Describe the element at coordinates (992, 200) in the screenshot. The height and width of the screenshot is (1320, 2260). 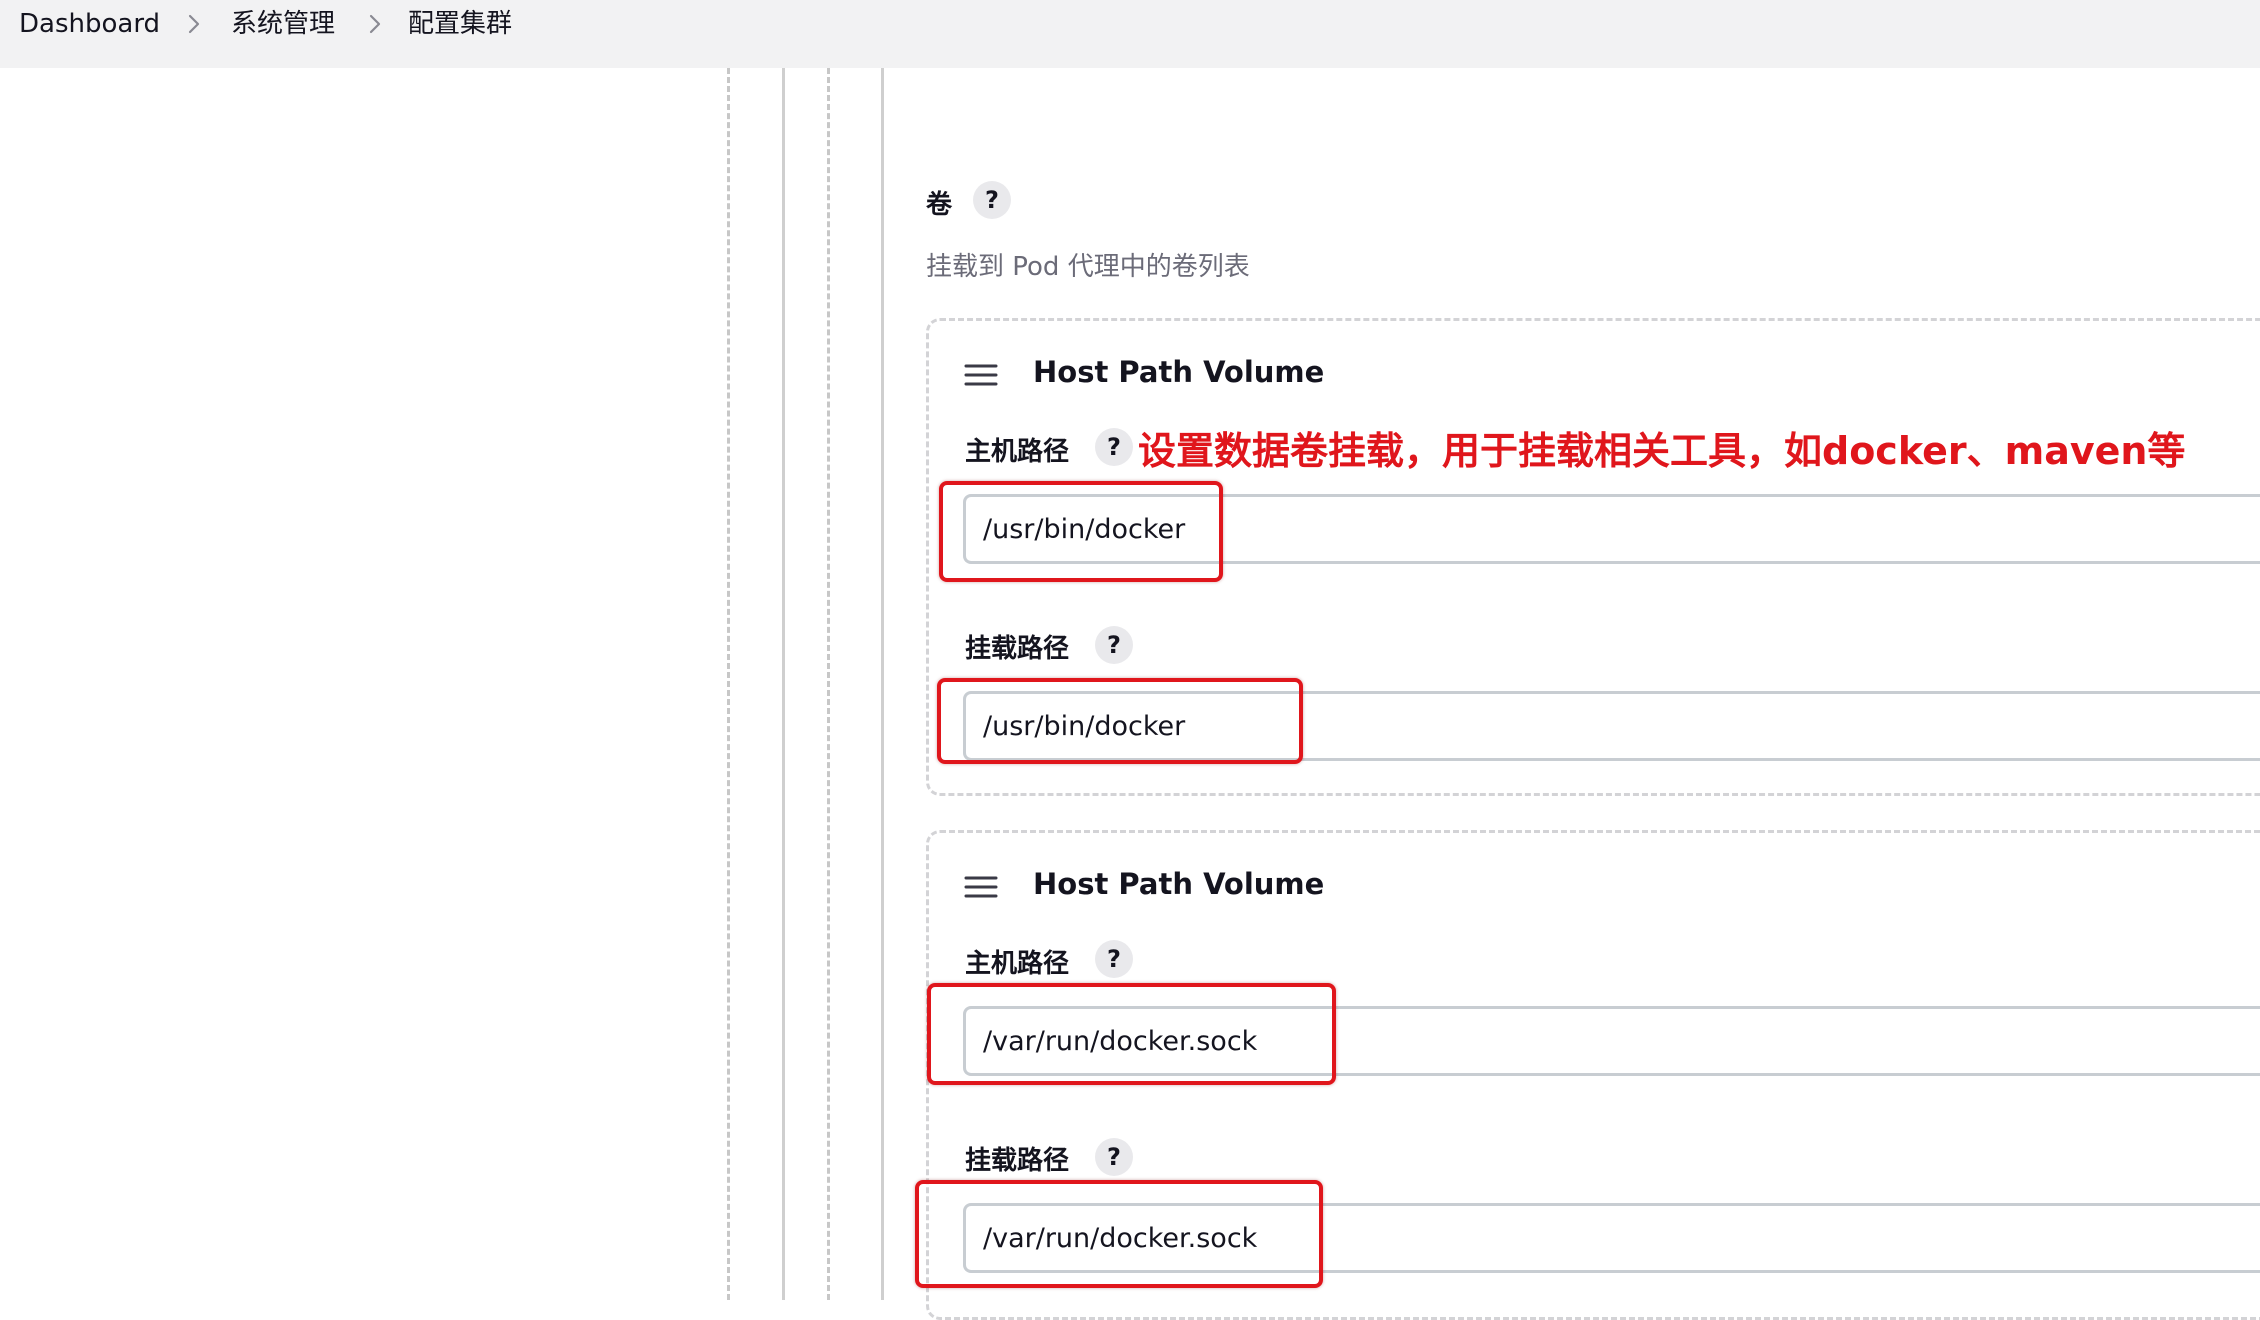
I see `volumes-help-button: ?` at that location.